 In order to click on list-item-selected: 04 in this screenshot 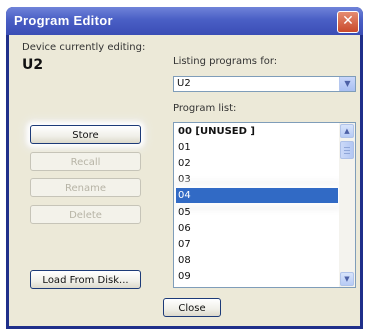, I will do `click(257, 195)`.